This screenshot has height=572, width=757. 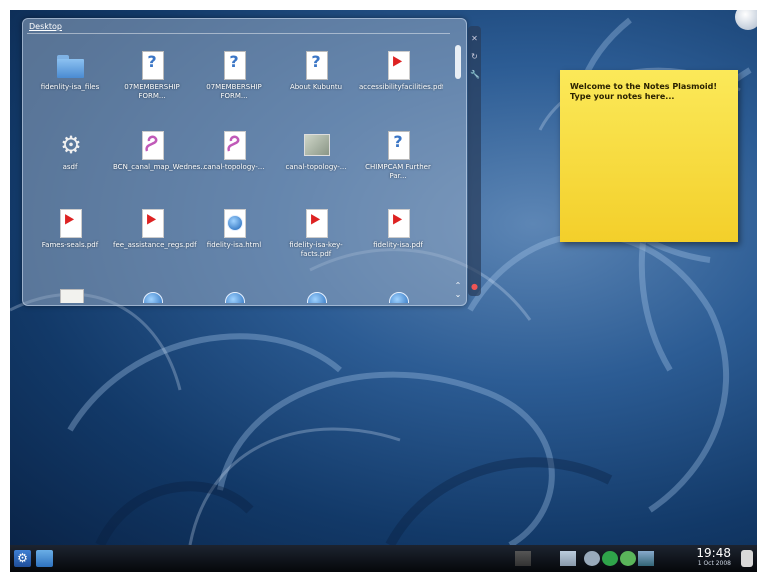 I want to click on html-icon, so click(x=234, y=223).